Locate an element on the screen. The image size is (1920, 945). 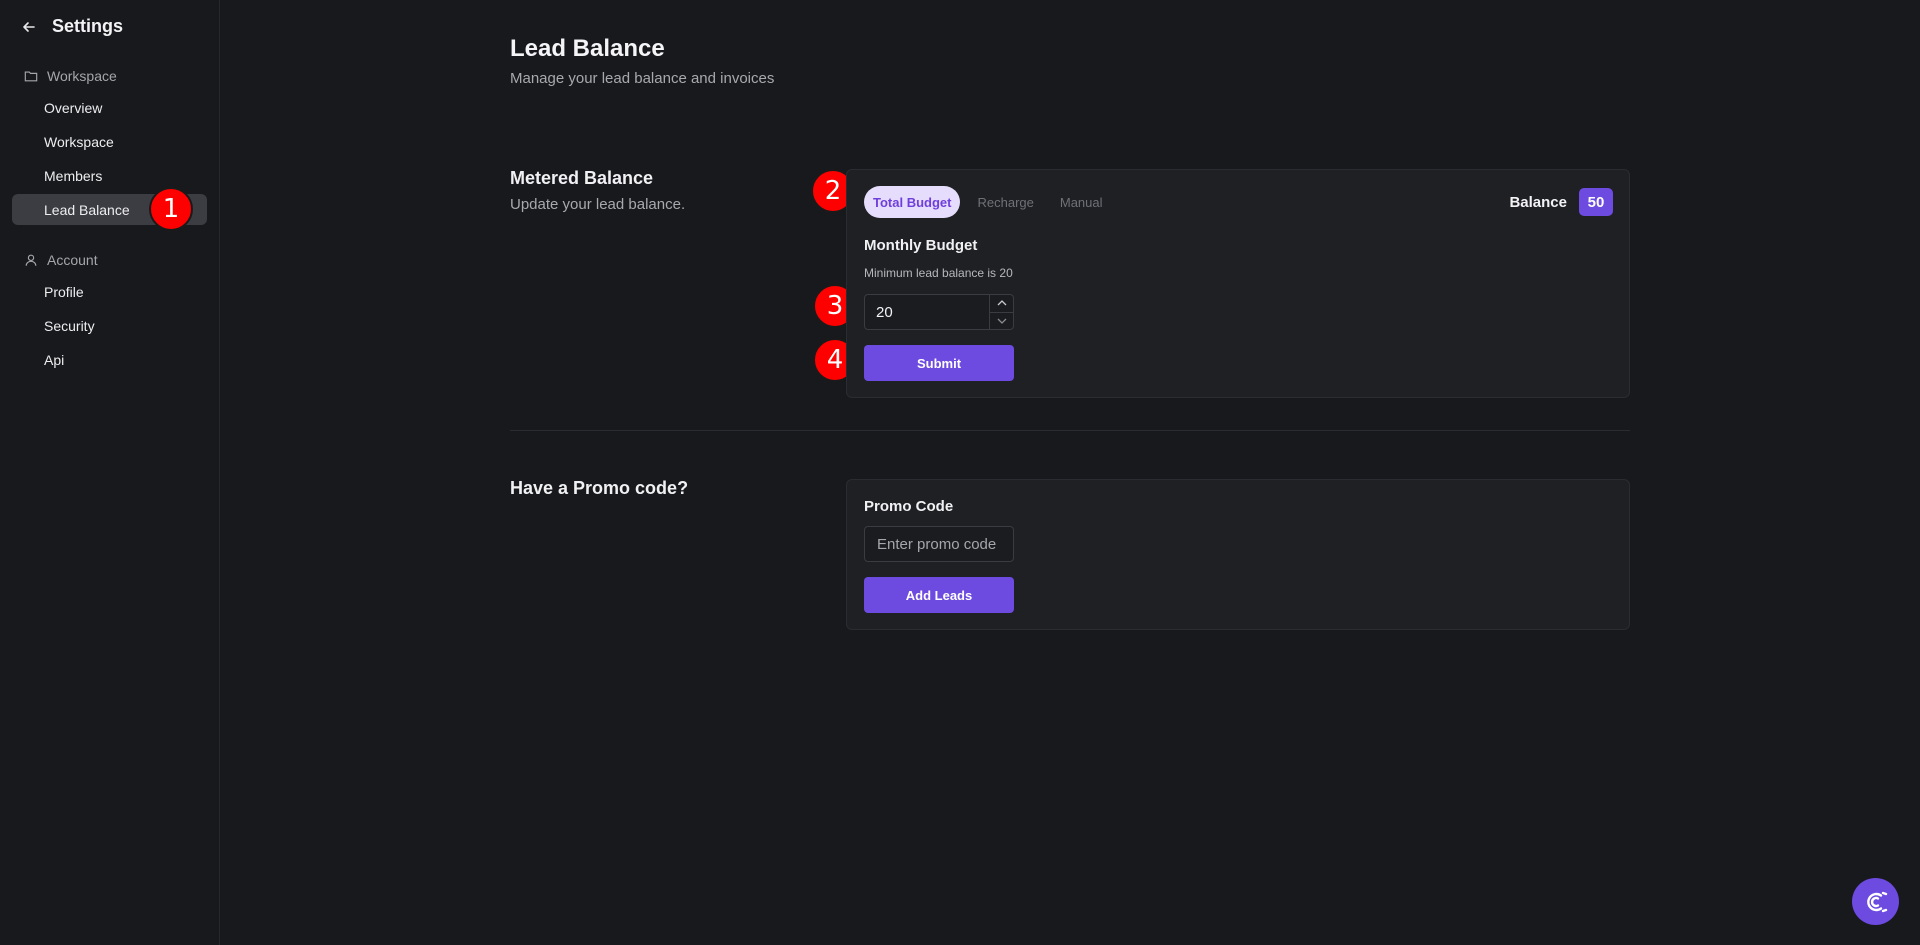
sidebar-item-label: Security is located at coordinates (69, 325).